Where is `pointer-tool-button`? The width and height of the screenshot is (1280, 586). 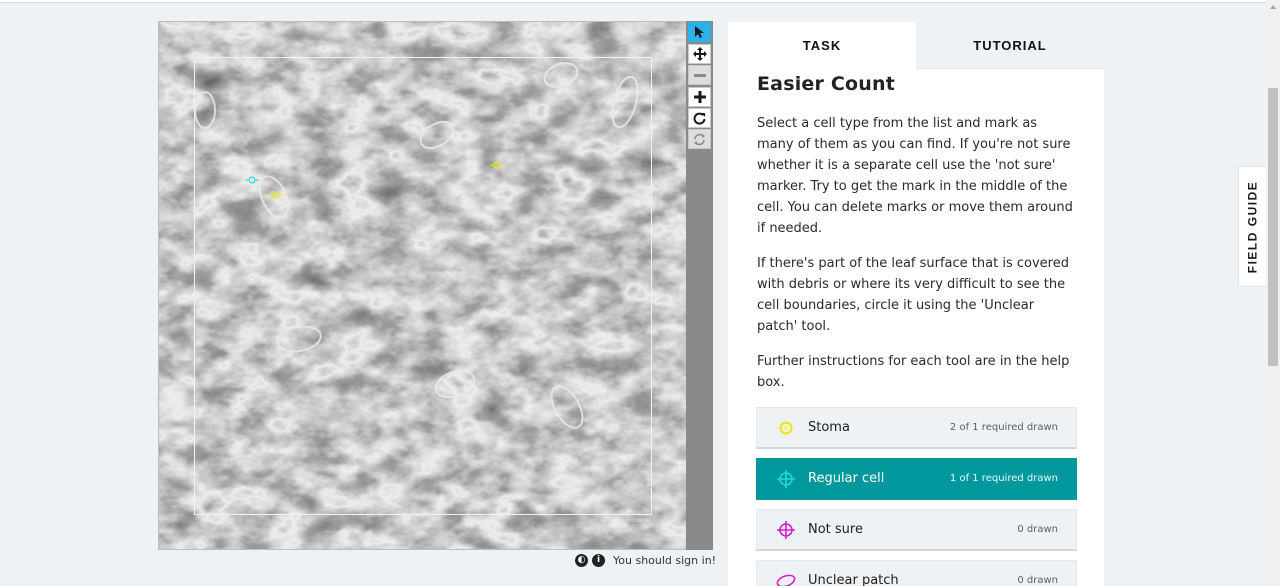 pointer-tool-button is located at coordinates (699, 32).